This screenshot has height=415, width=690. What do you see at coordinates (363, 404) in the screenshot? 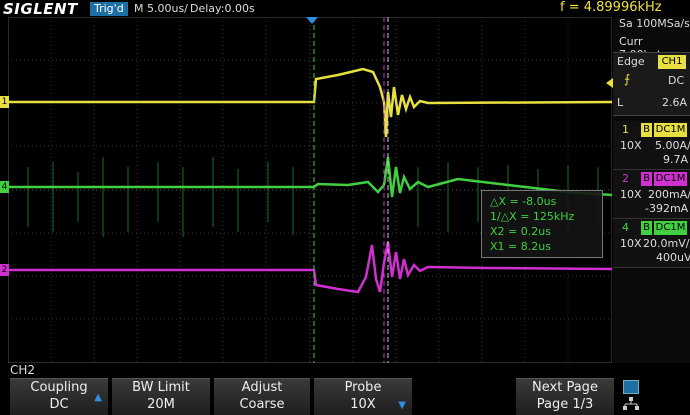
I see `probe-value: 10X` at bounding box center [363, 404].